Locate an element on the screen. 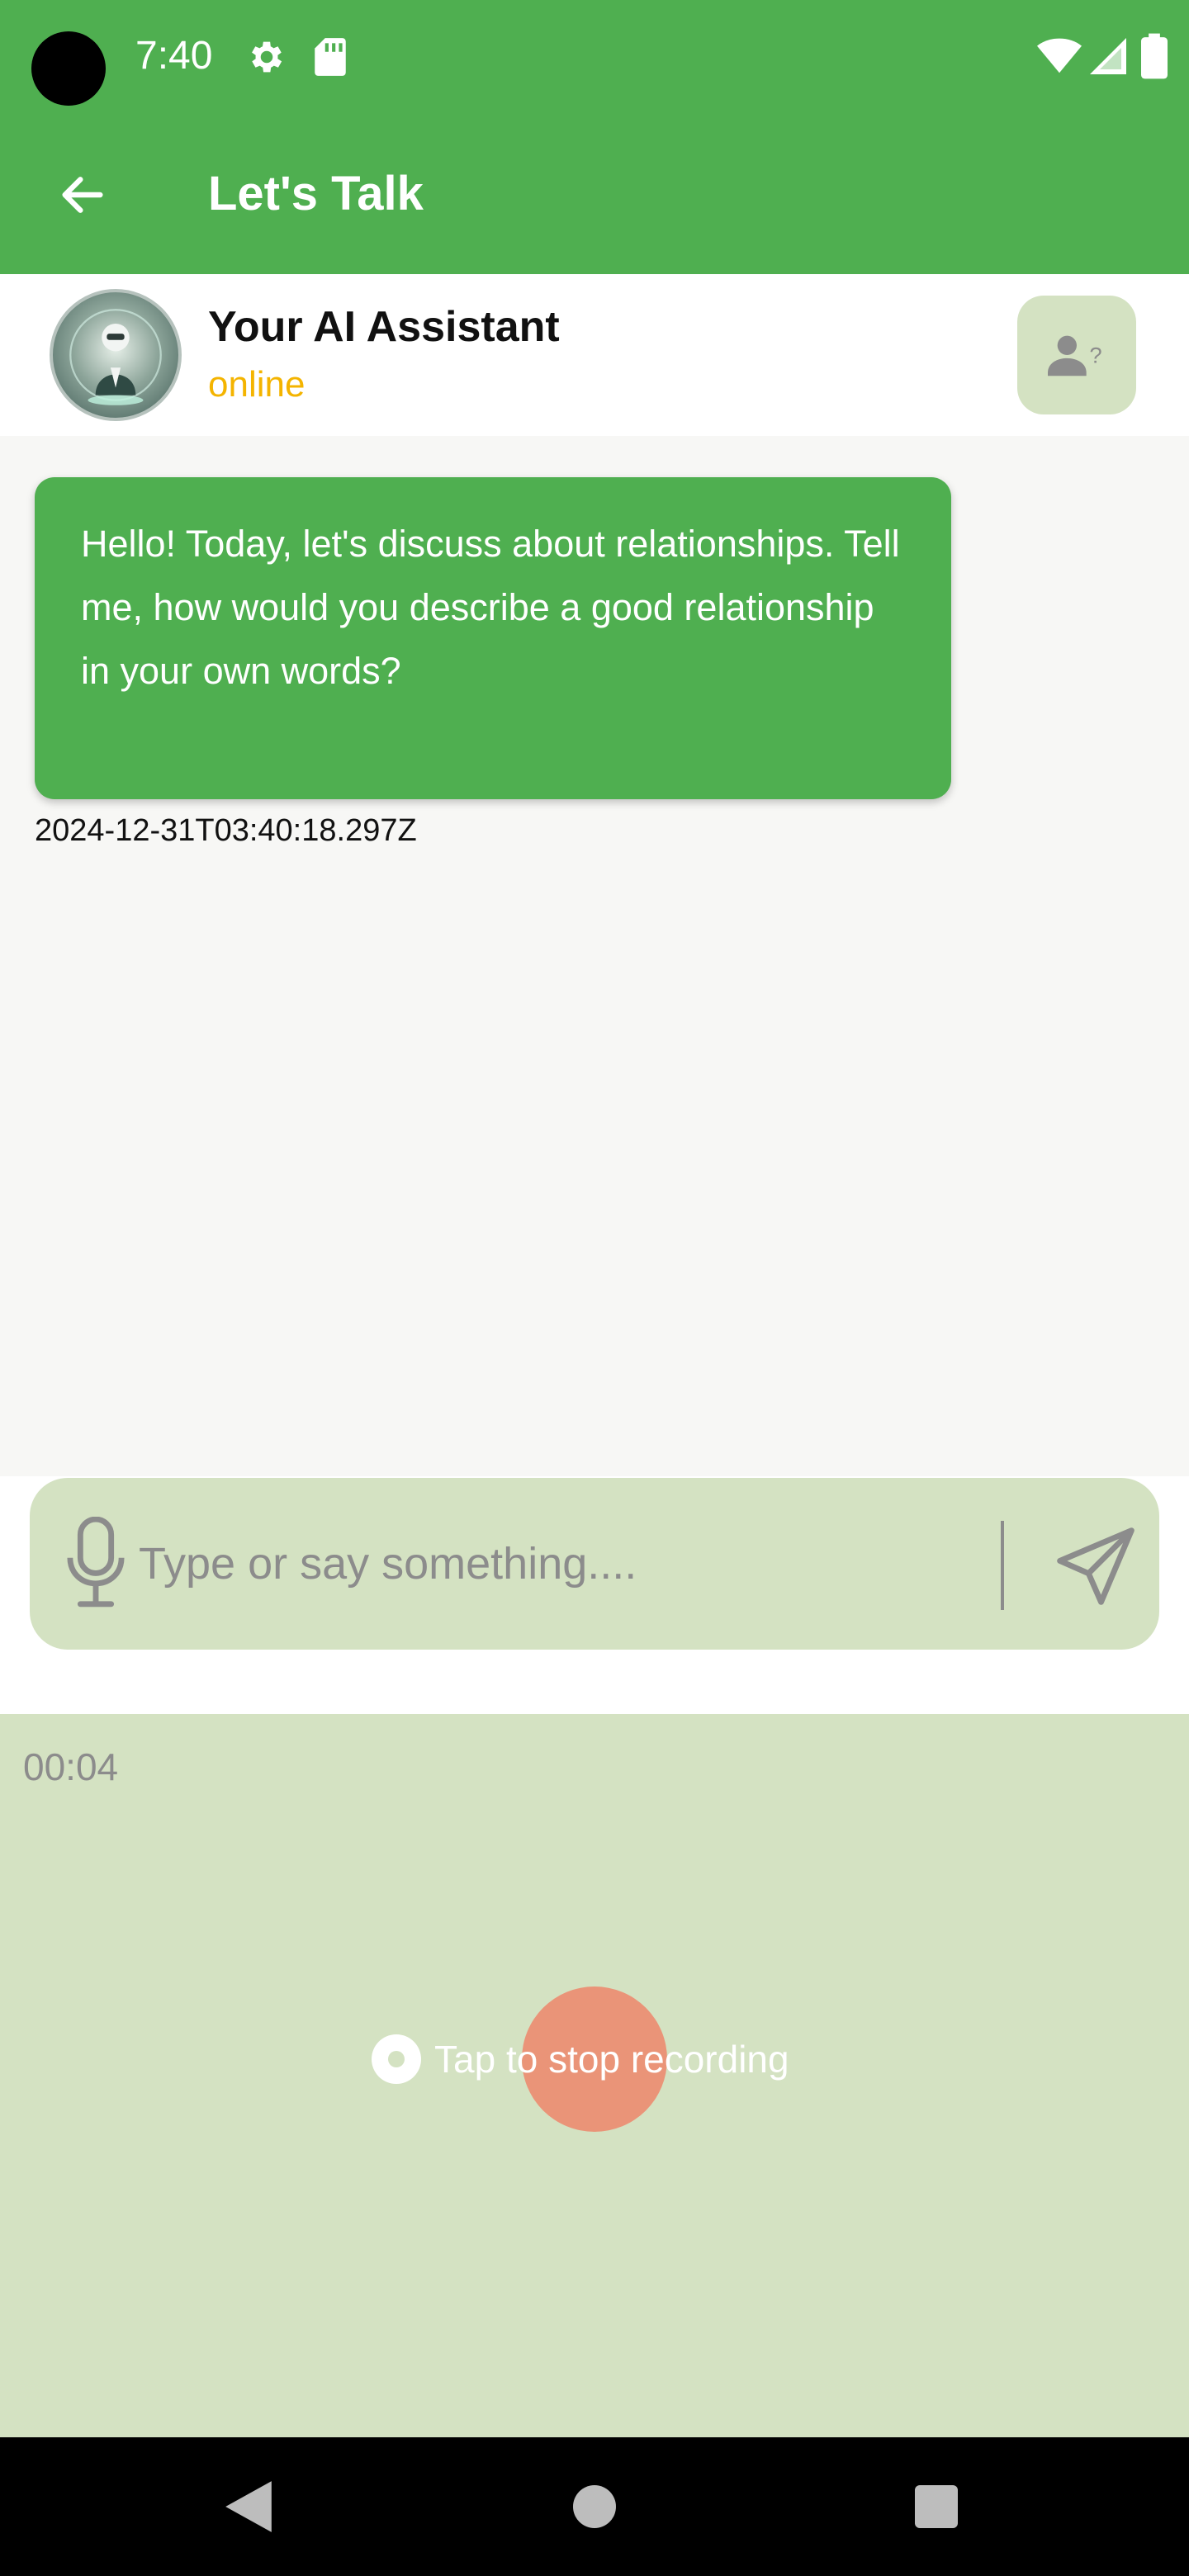 This screenshot has width=1189, height=2576. gear-icon is located at coordinates (267, 57).